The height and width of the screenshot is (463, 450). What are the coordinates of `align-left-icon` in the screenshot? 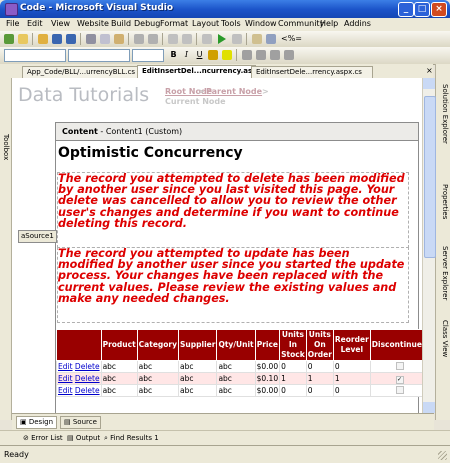 It's located at (247, 55).